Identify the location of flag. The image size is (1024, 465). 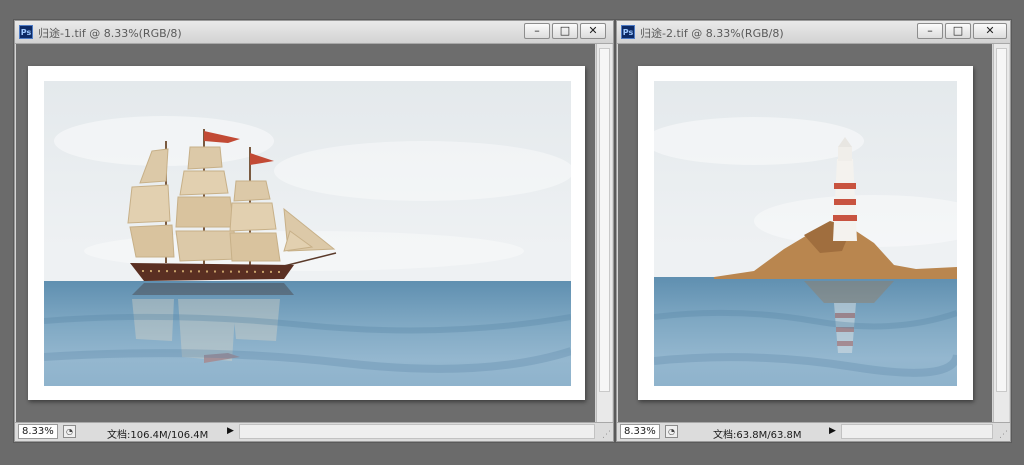
(262, 159).